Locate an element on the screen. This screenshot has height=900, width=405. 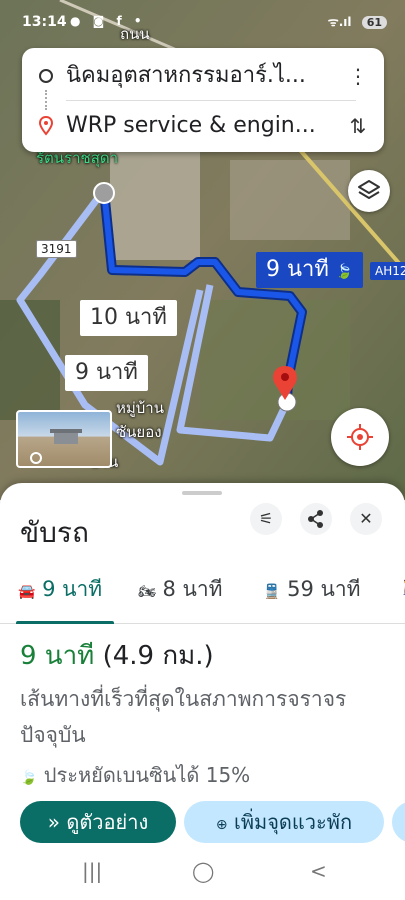
swap-icon: ⇅ is located at coordinates (358, 126).